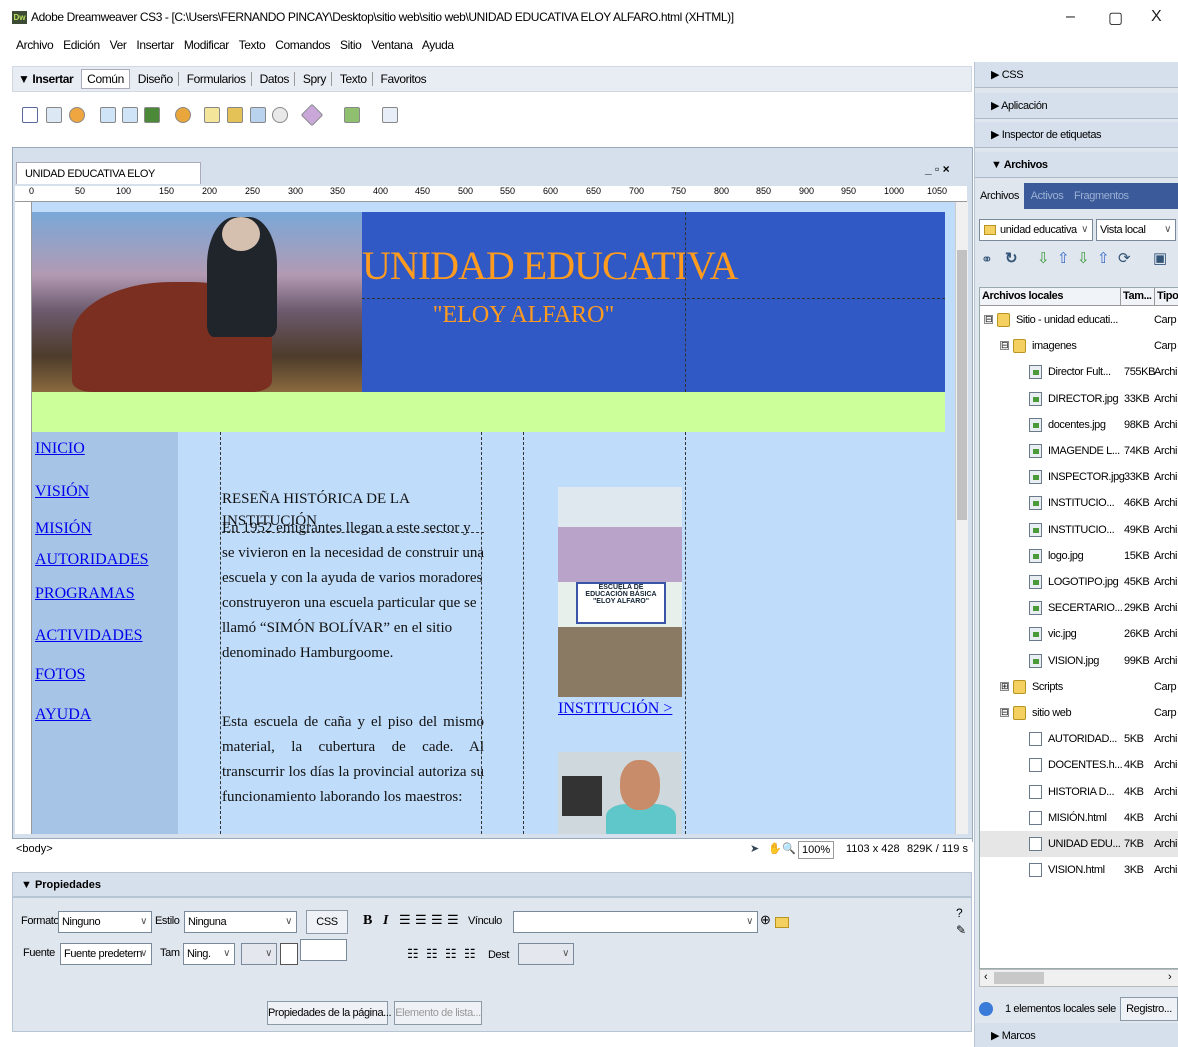  Describe the element at coordinates (1079, 503) in the screenshot. I see `file-row: INSTITUCIO... 46KB Archi` at that location.